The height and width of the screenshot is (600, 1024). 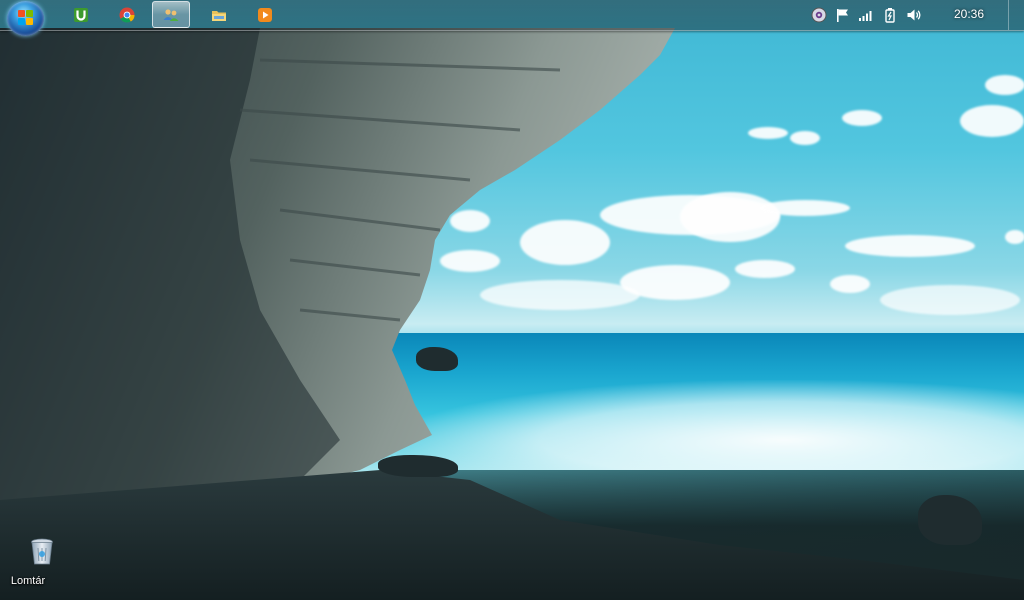 What do you see at coordinates (1016, 15) in the screenshot?
I see `show-desktop-button` at bounding box center [1016, 15].